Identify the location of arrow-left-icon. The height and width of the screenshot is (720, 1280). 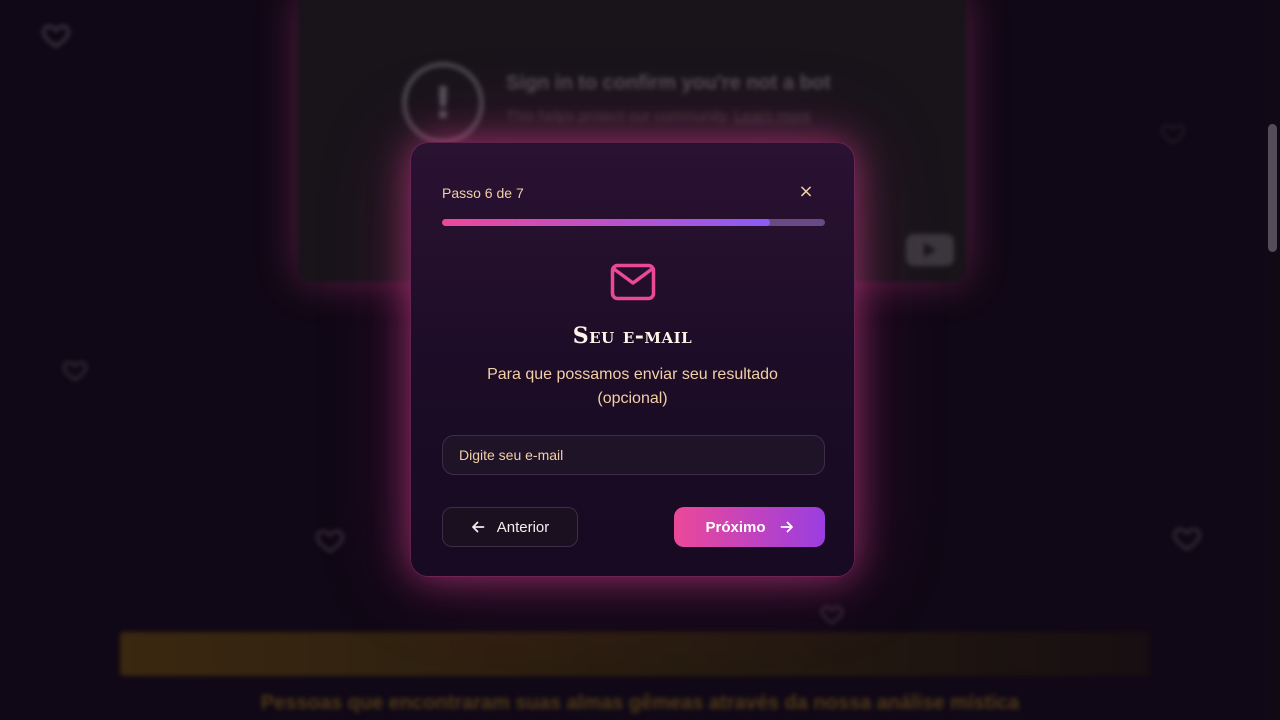
(478, 527).